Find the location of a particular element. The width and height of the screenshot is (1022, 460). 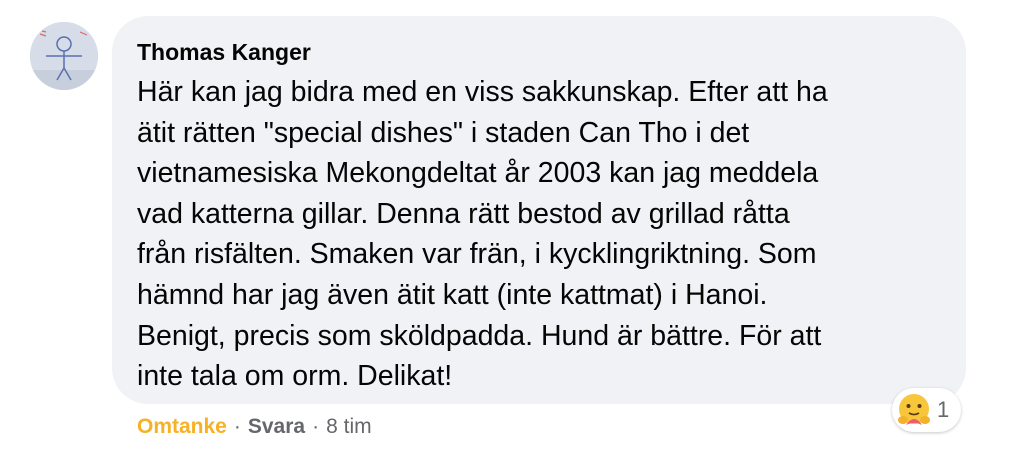

reaction-summary: 1 is located at coordinates (927, 410).